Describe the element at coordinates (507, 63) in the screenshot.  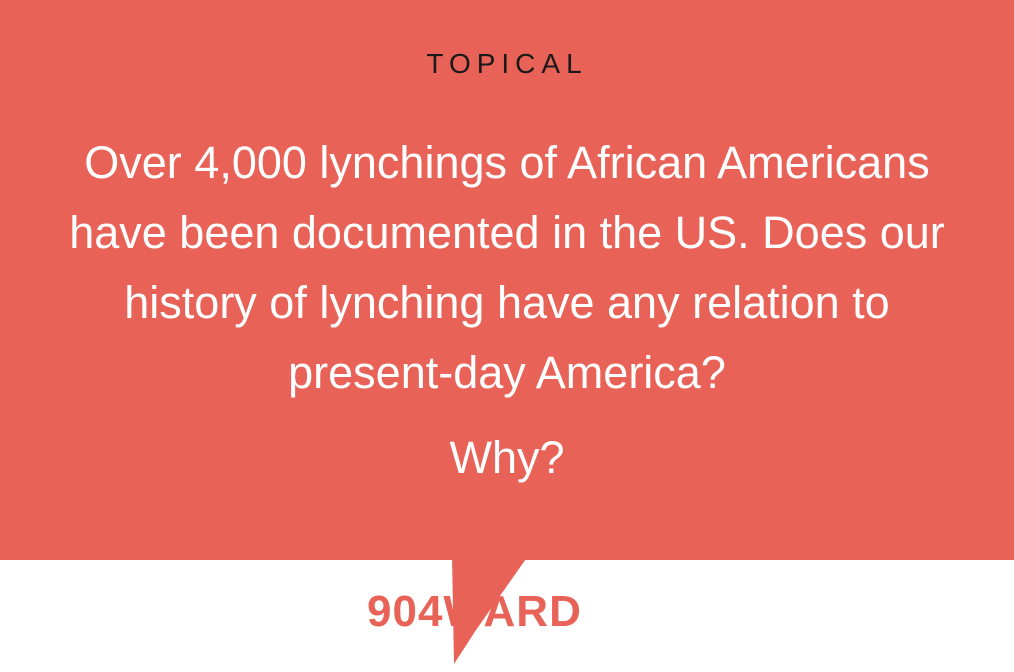
I see `category-label: TOPICAL` at that location.